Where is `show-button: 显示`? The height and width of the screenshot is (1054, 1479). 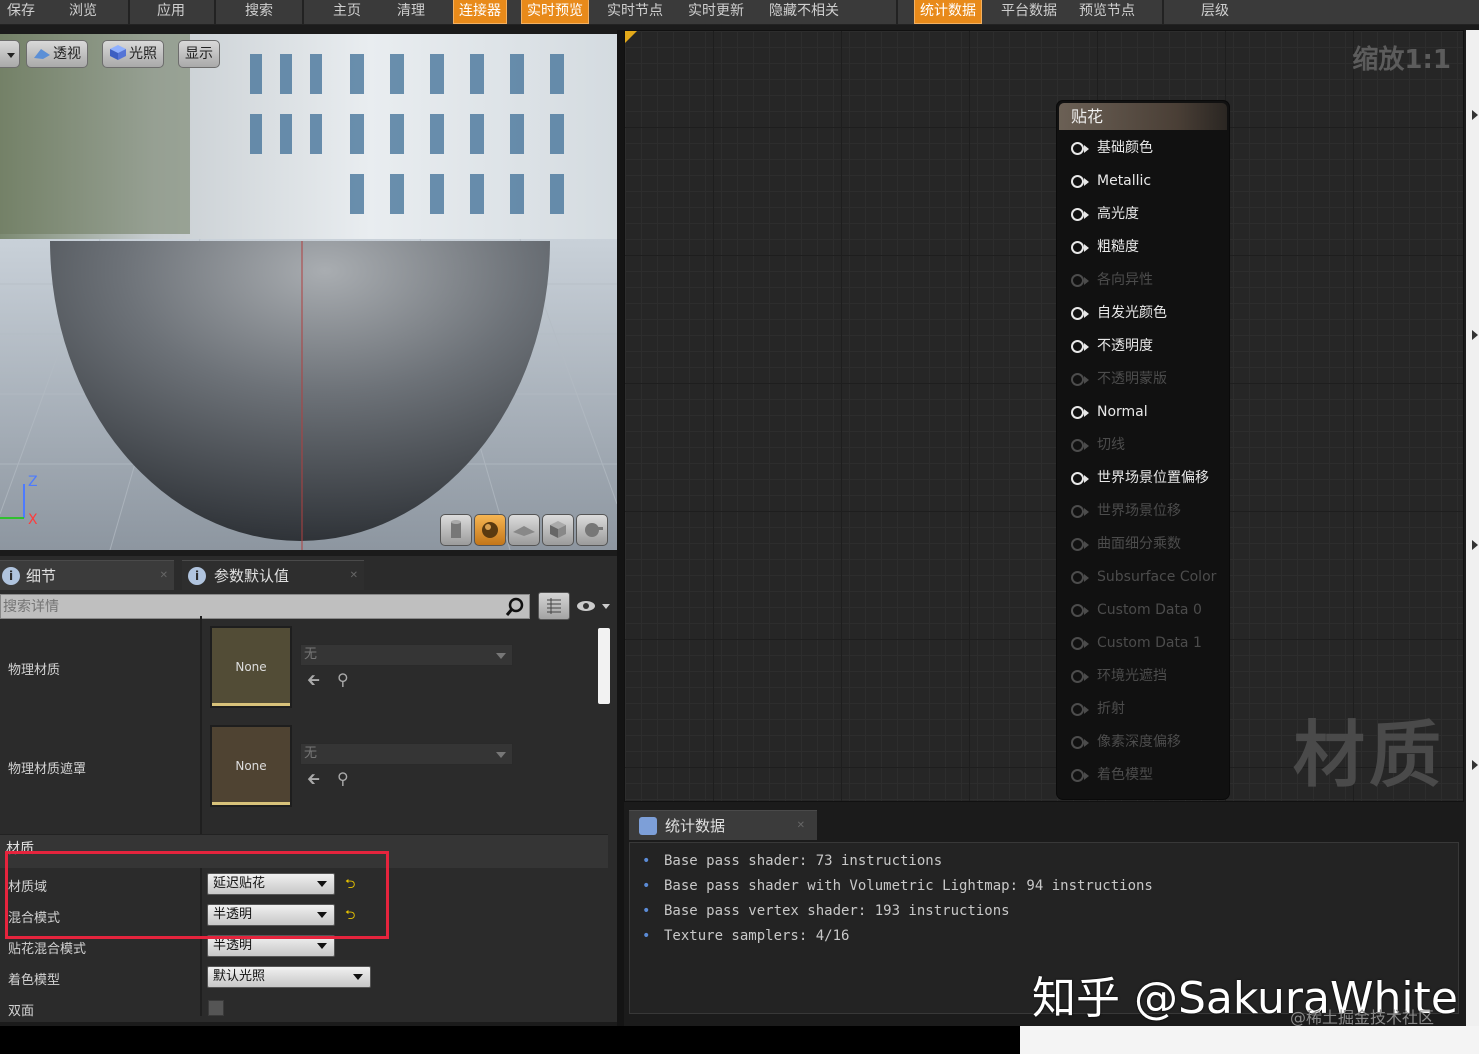 show-button: 显示 is located at coordinates (199, 54).